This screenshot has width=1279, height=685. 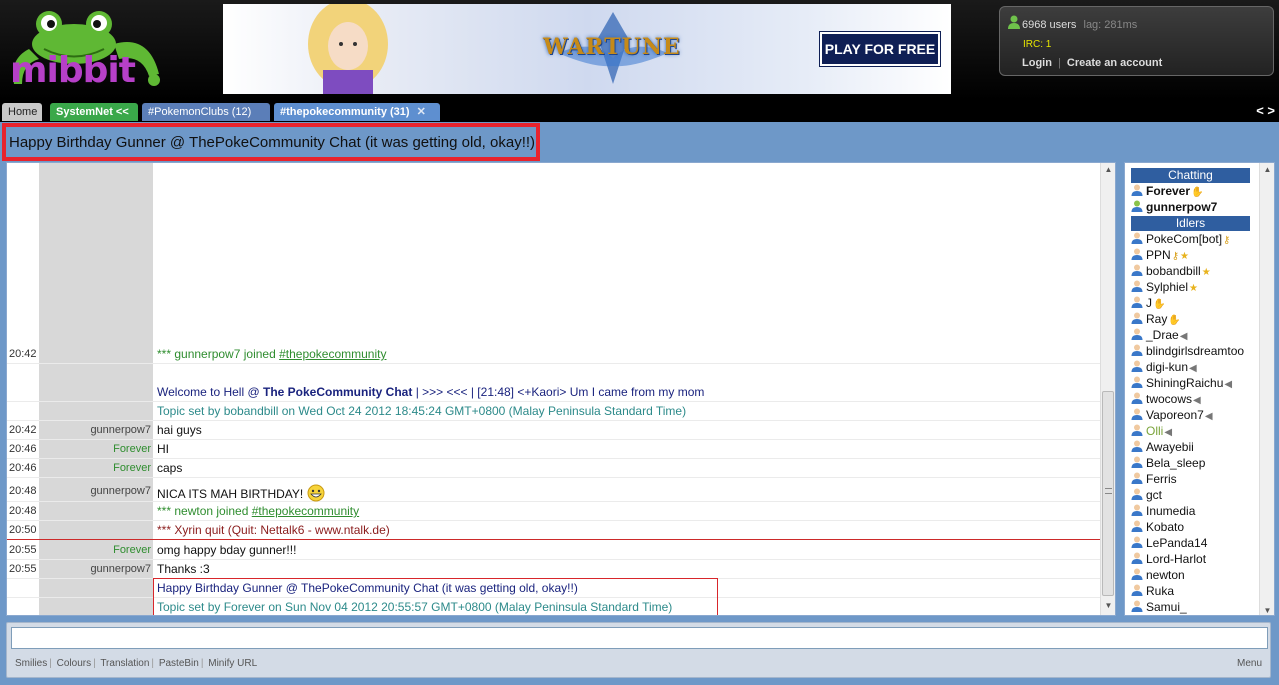 What do you see at coordinates (1157, 319) in the screenshot?
I see `nick-name: Ray` at bounding box center [1157, 319].